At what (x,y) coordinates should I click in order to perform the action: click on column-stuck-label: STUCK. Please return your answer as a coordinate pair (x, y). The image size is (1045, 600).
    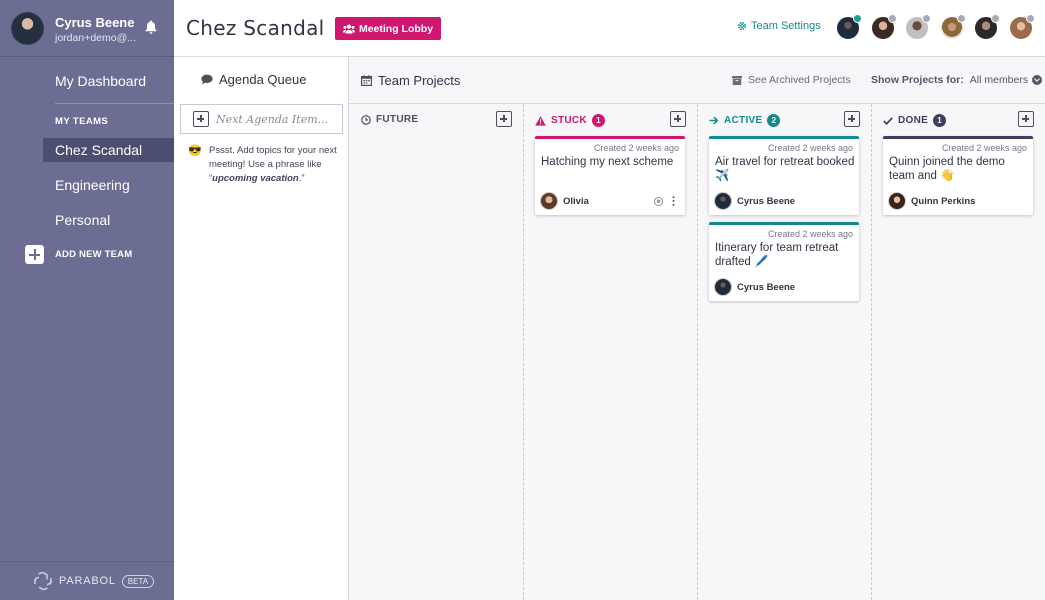
    Looking at the image, I should click on (569, 120).